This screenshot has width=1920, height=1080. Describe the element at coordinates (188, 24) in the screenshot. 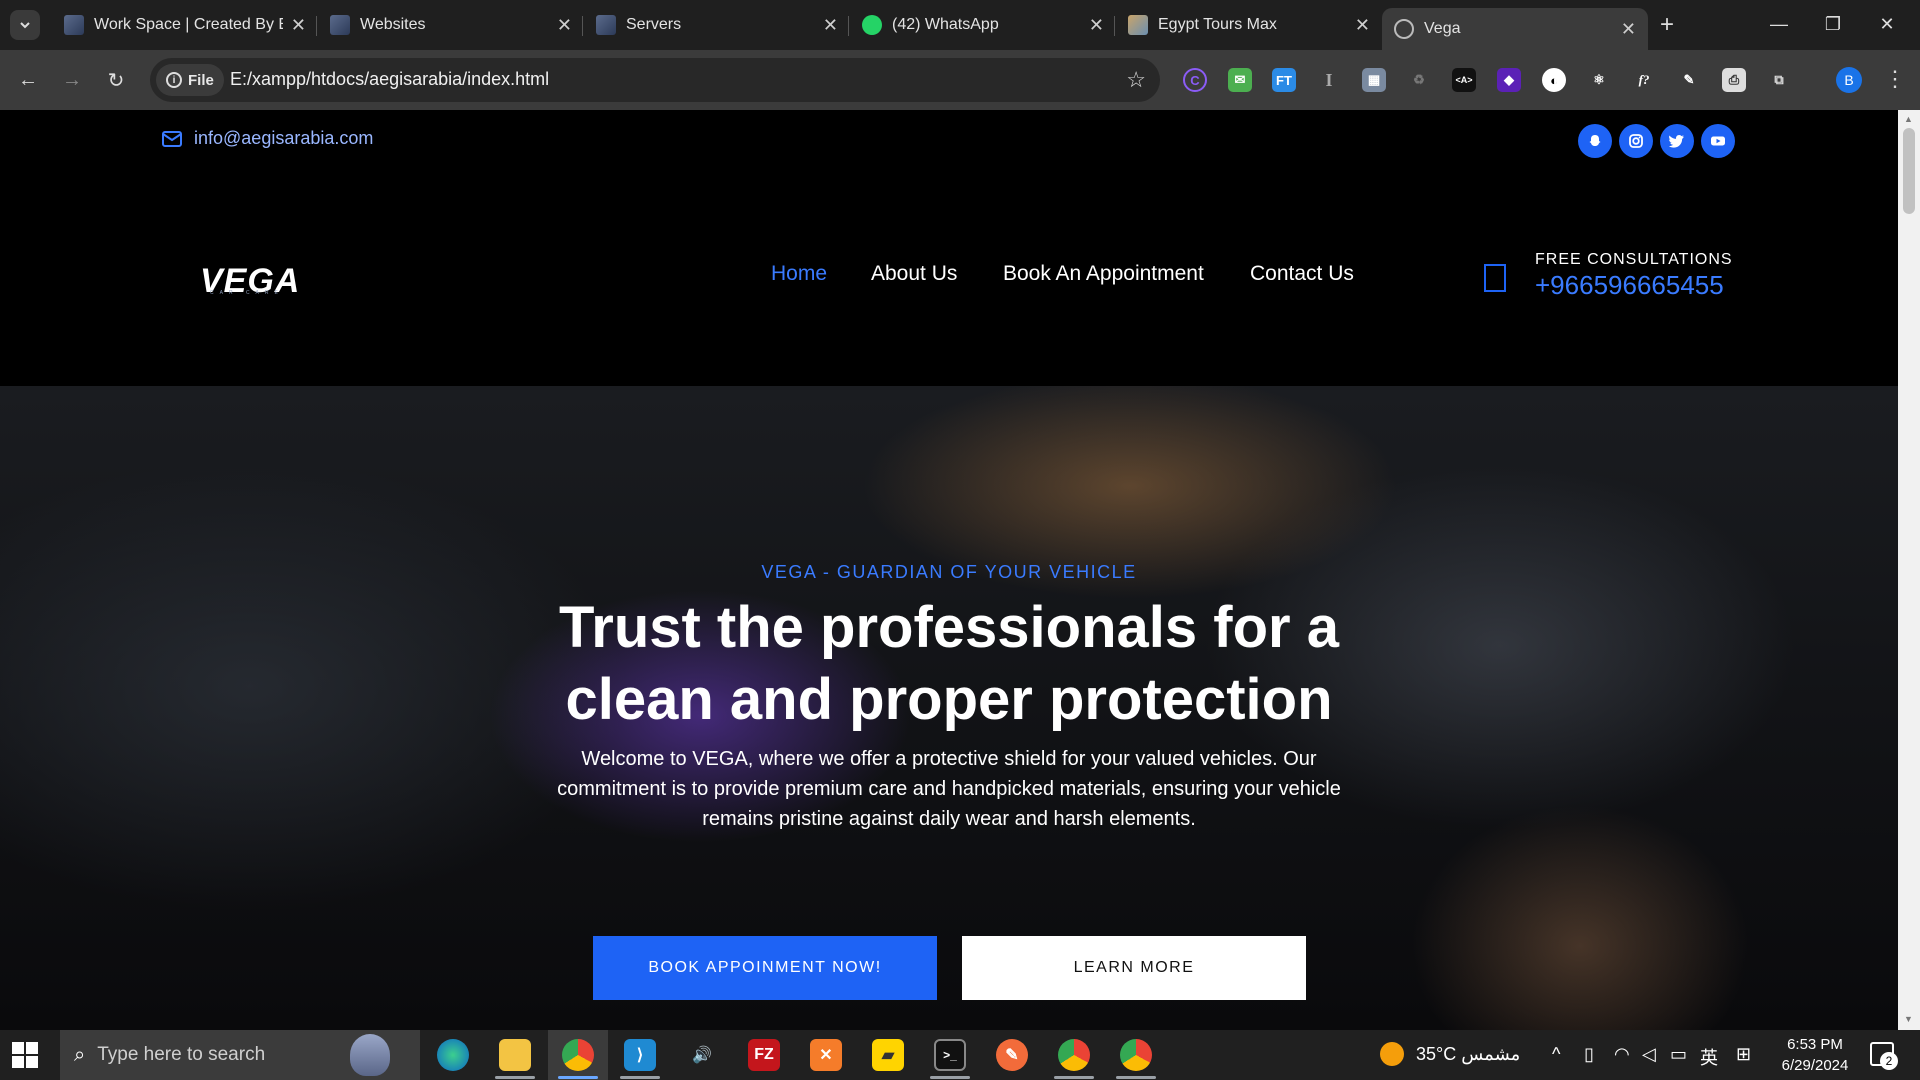

I see `tab-label: Work Space | Created By E` at that location.